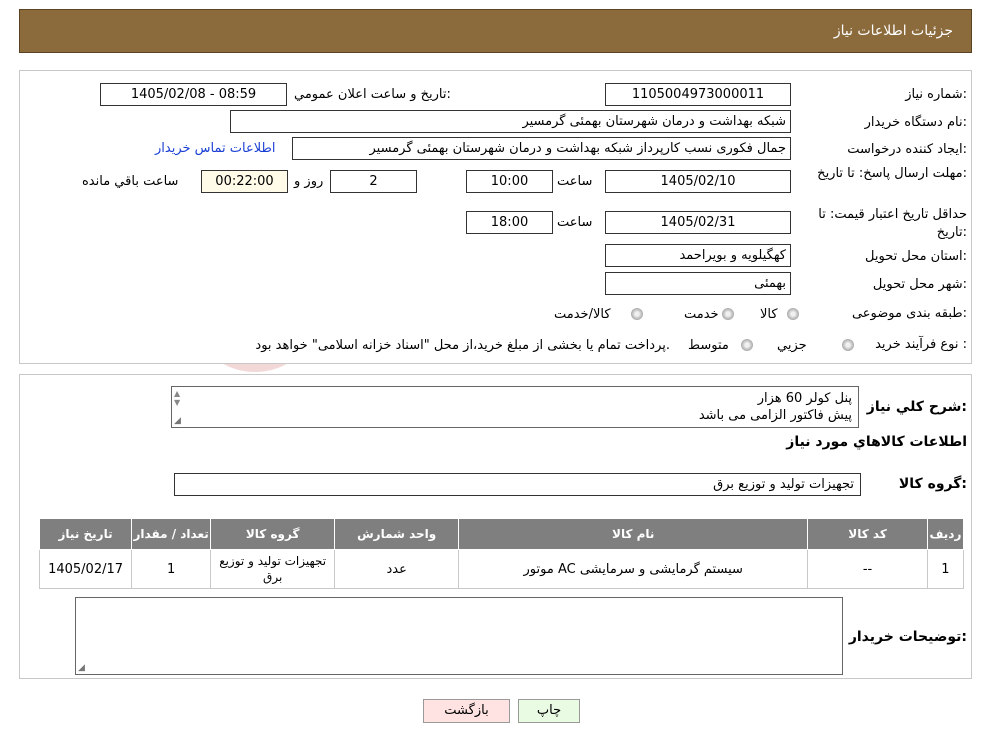 The height and width of the screenshot is (744, 985). Describe the element at coordinates (701, 314) in the screenshot. I see `category-option-service: خدمت` at that location.